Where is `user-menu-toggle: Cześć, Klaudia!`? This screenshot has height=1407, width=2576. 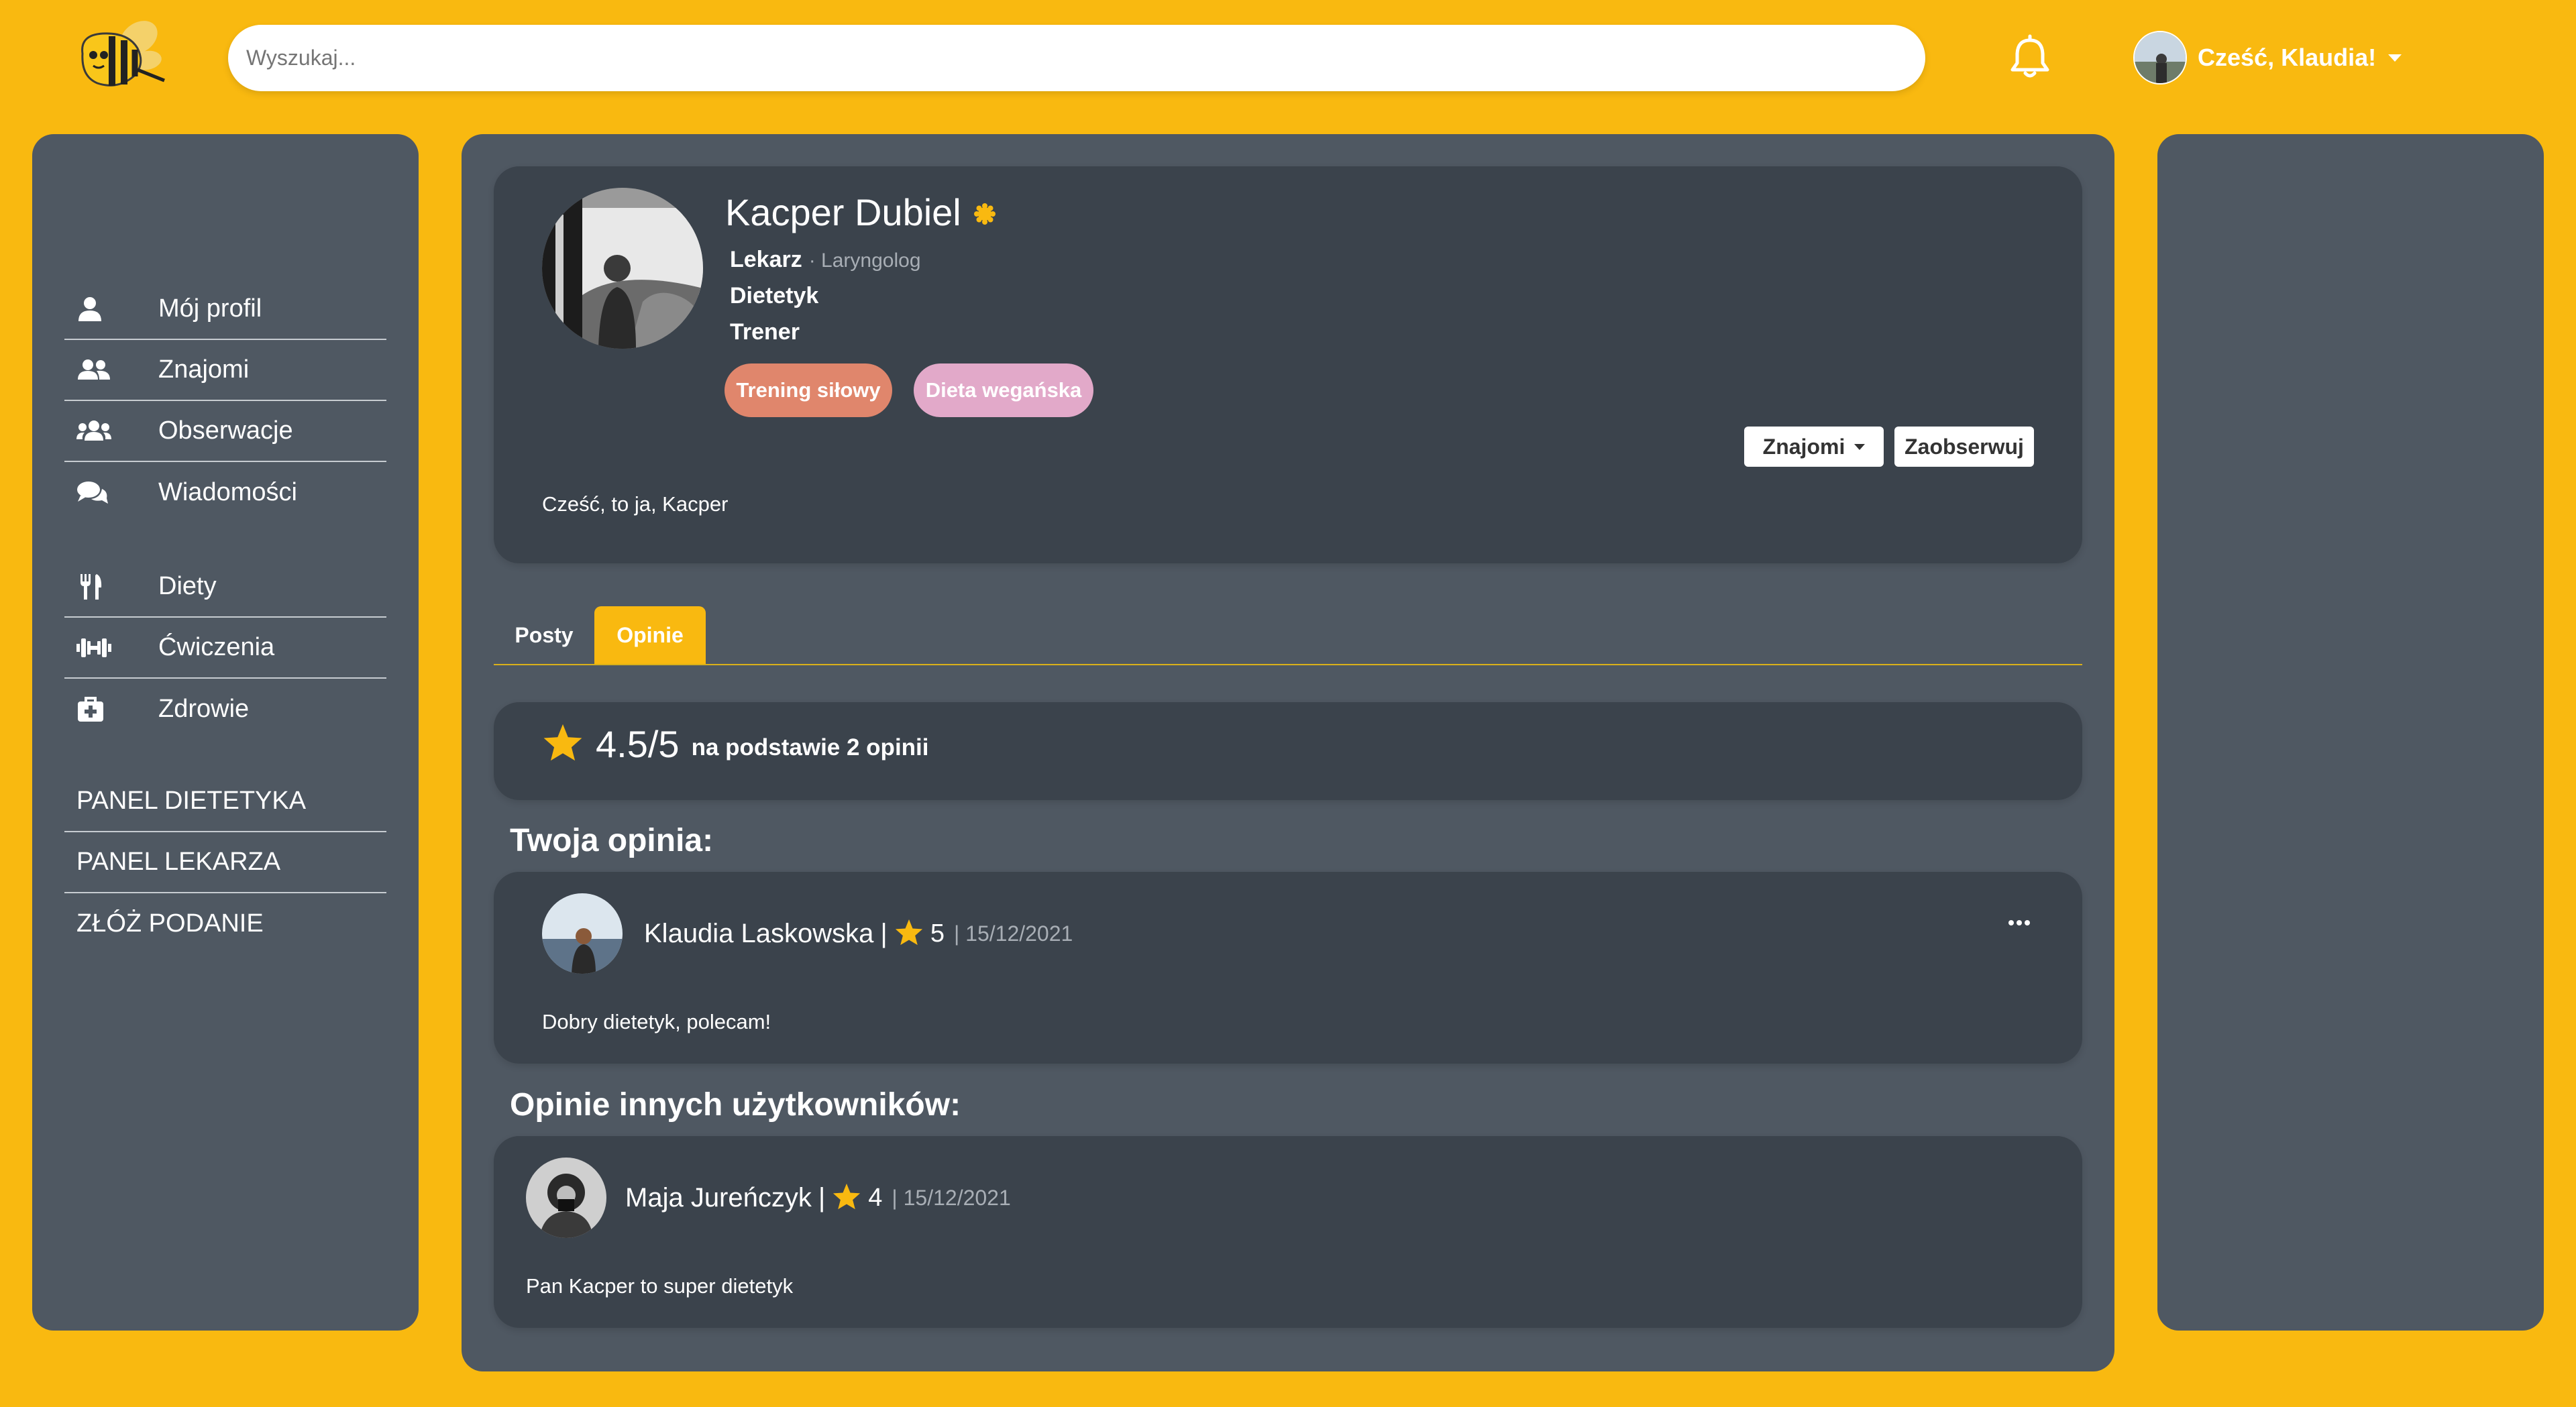
user-menu-toggle: Cześć, Klaudia! is located at coordinates (2267, 58).